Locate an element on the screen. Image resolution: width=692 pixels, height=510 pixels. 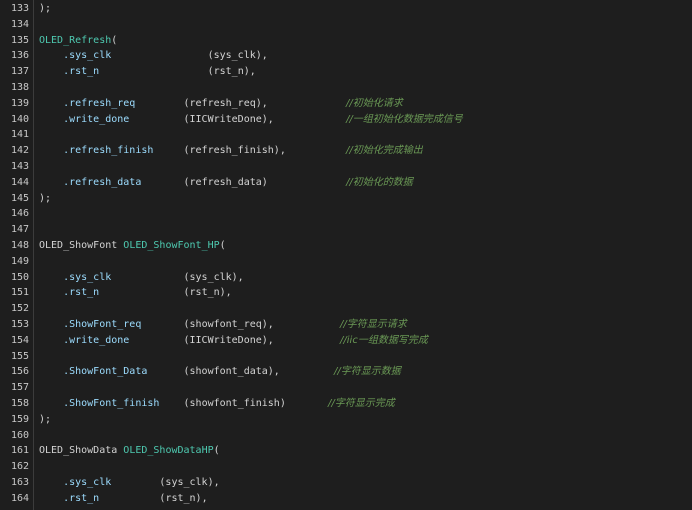
code-line: 155 is located at coordinates (346, 357).